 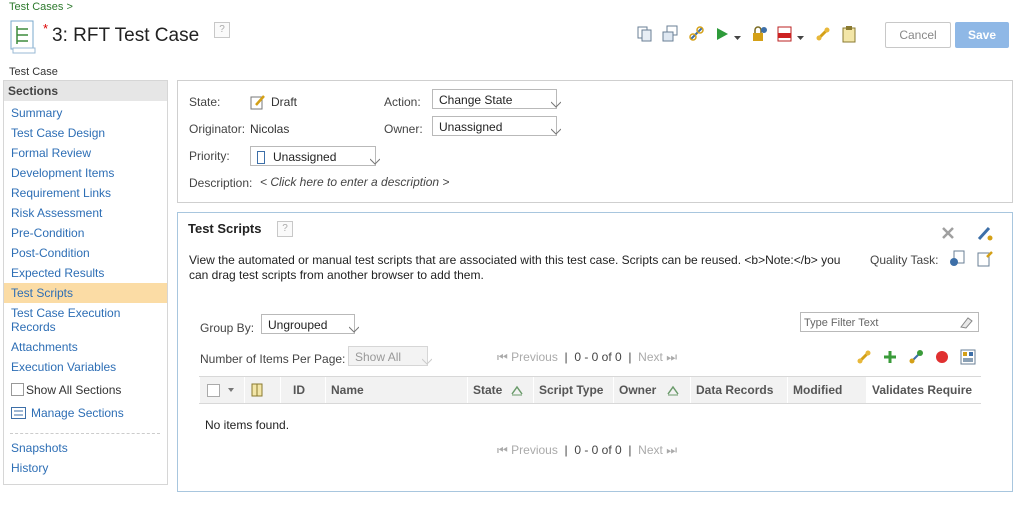 I want to click on columns-icon, so click(x=968, y=358).